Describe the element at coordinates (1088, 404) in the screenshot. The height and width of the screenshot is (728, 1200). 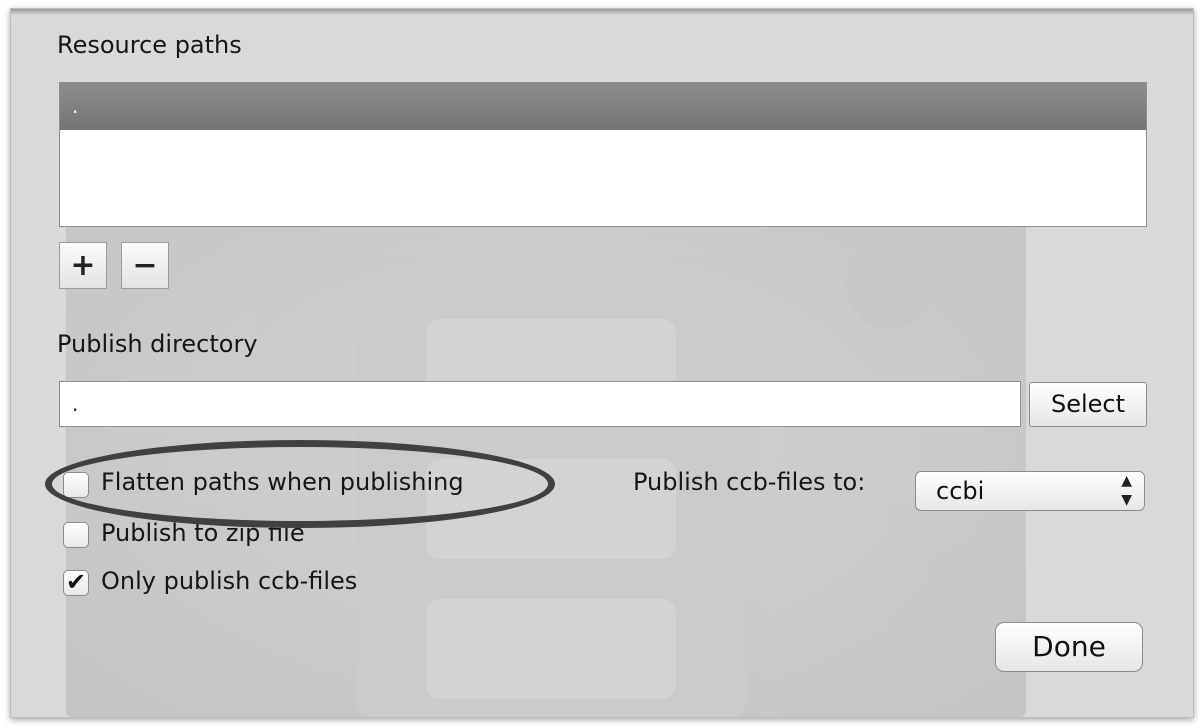
I see `select-directory-button: Select` at that location.